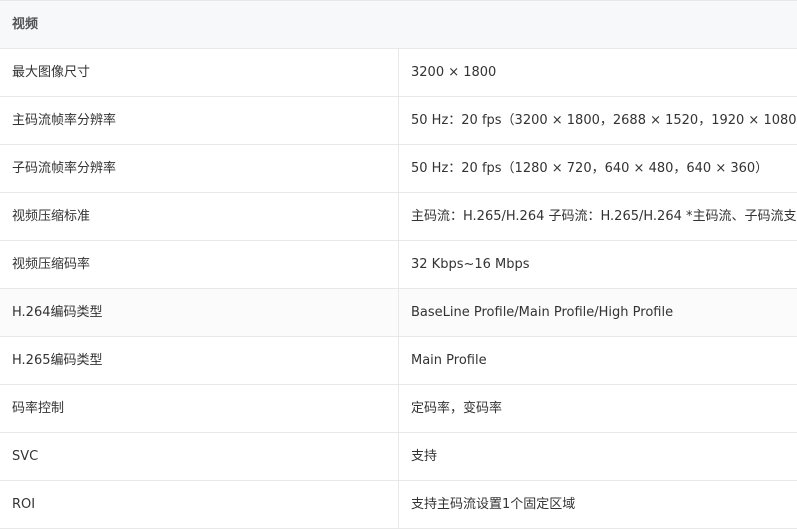 The width and height of the screenshot is (797, 532). I want to click on section-title: 视频, so click(398, 24).